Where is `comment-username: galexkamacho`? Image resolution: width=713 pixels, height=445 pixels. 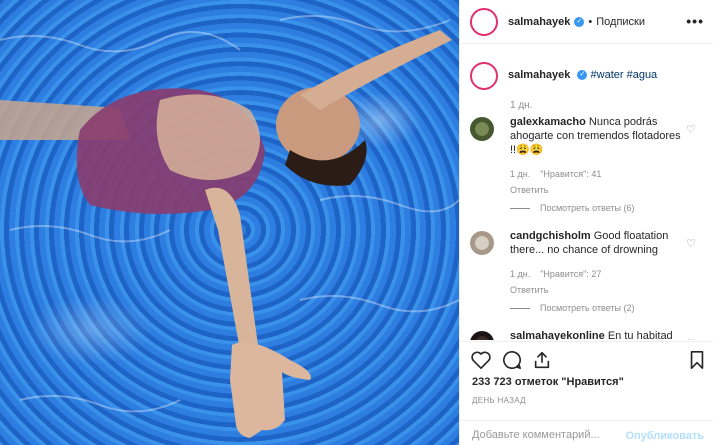 comment-username: galexkamacho is located at coordinates (548, 122).